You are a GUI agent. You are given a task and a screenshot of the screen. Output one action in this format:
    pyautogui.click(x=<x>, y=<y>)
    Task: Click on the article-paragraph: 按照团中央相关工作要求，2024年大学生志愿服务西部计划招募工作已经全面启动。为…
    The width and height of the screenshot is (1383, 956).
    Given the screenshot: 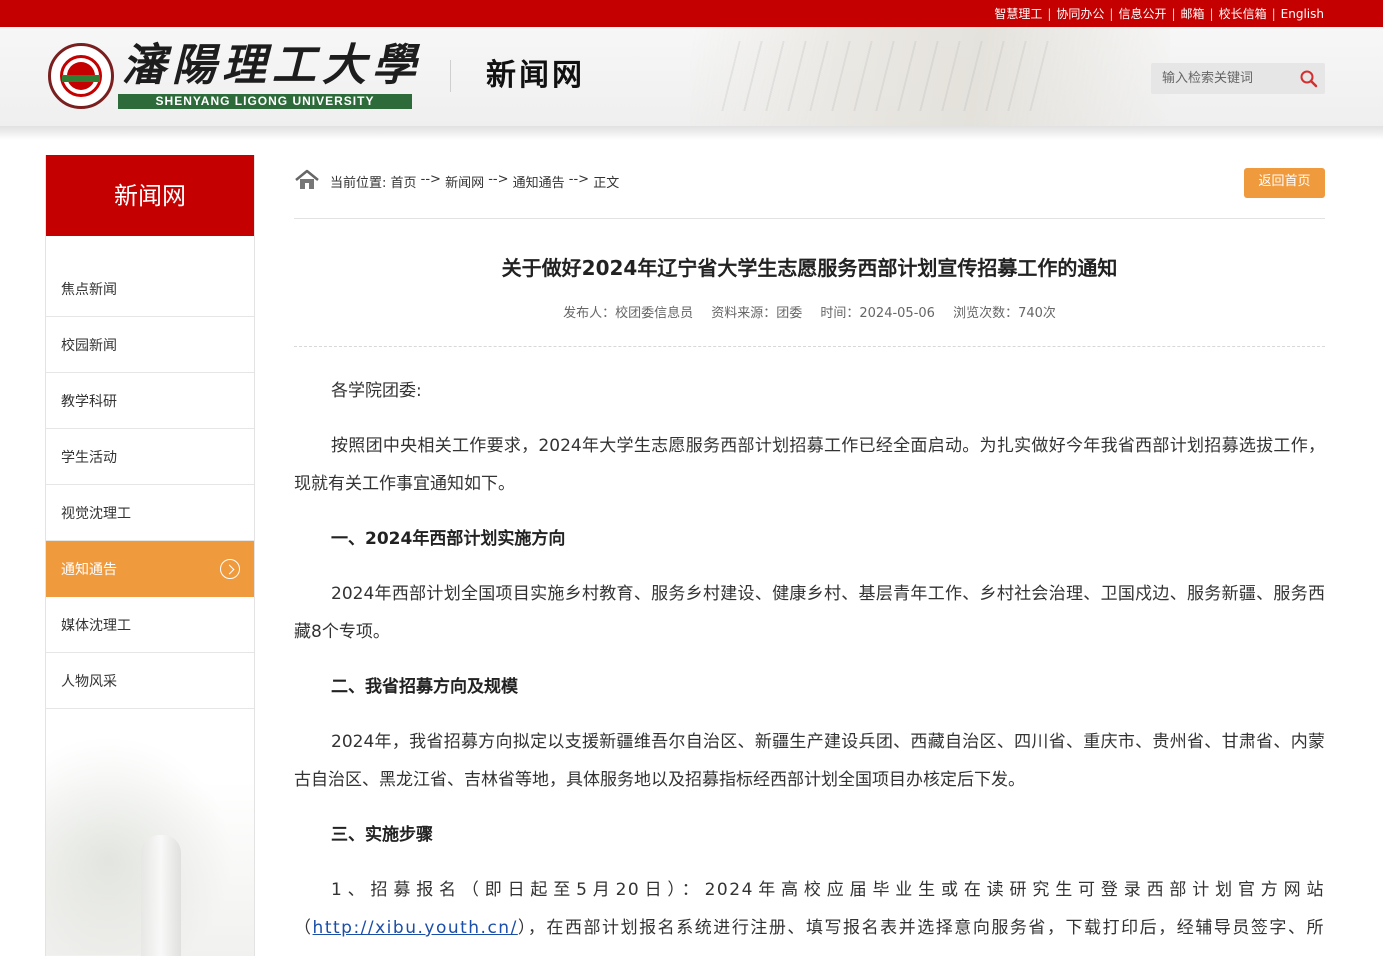 What is the action you would take?
    pyautogui.click(x=809, y=465)
    